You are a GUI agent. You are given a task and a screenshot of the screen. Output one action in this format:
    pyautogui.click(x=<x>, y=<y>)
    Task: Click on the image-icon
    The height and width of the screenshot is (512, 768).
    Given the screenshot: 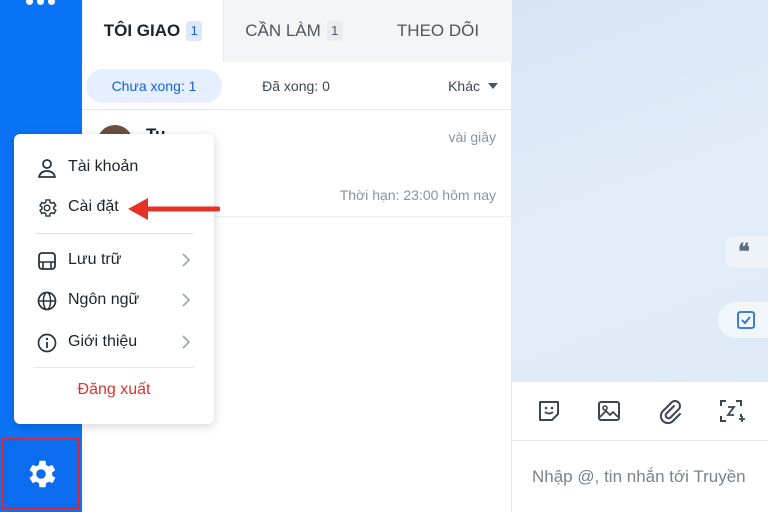 What is the action you would take?
    pyautogui.click(x=609, y=411)
    